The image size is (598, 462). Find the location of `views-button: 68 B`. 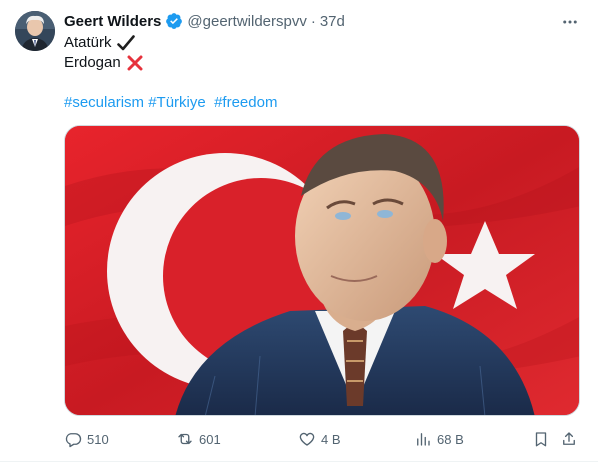

views-button: 68 B is located at coordinates (439, 439).